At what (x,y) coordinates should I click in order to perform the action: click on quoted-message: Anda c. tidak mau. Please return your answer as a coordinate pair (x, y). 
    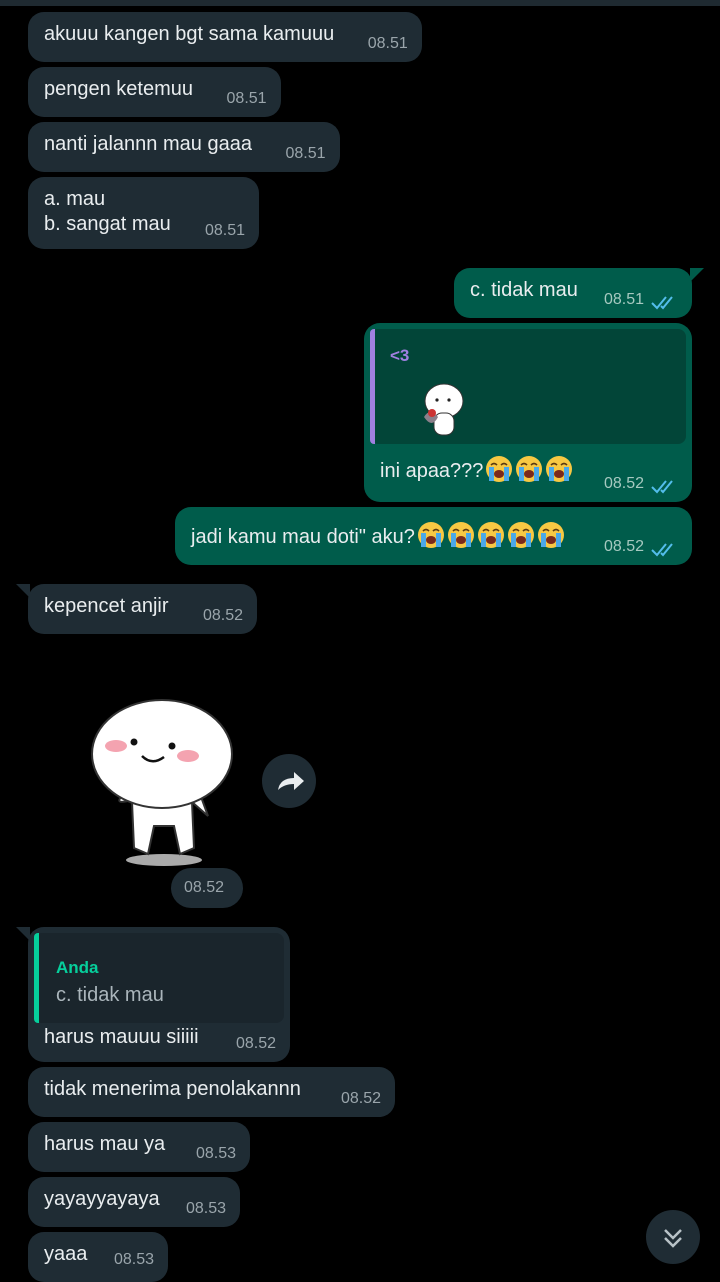
    Looking at the image, I should click on (159, 978).